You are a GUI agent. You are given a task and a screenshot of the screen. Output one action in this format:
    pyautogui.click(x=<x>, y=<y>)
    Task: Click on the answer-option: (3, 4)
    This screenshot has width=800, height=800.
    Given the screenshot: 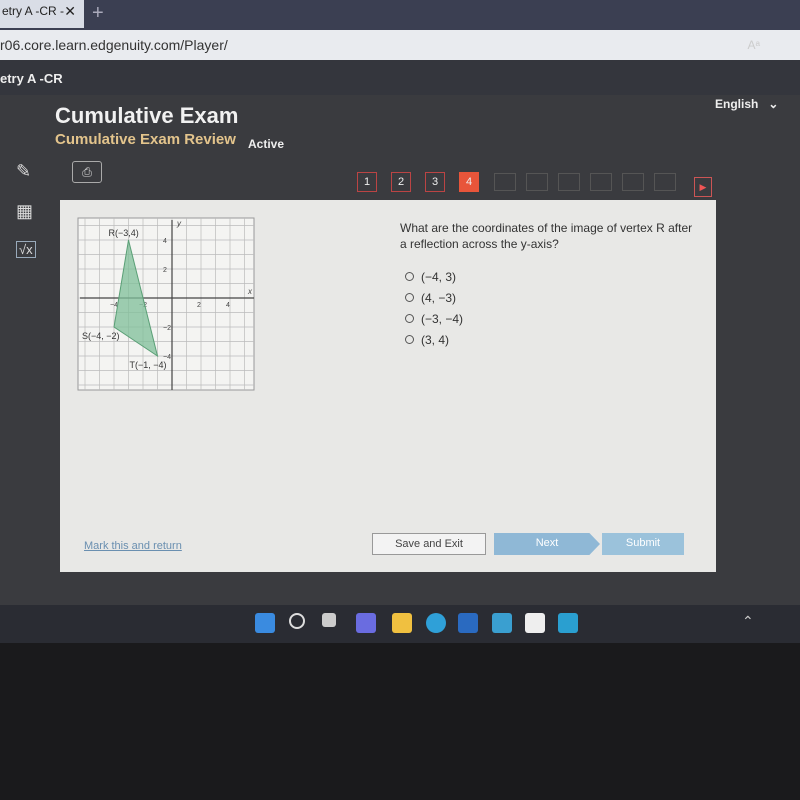 What is the action you would take?
    pyautogui.click(x=427, y=340)
    